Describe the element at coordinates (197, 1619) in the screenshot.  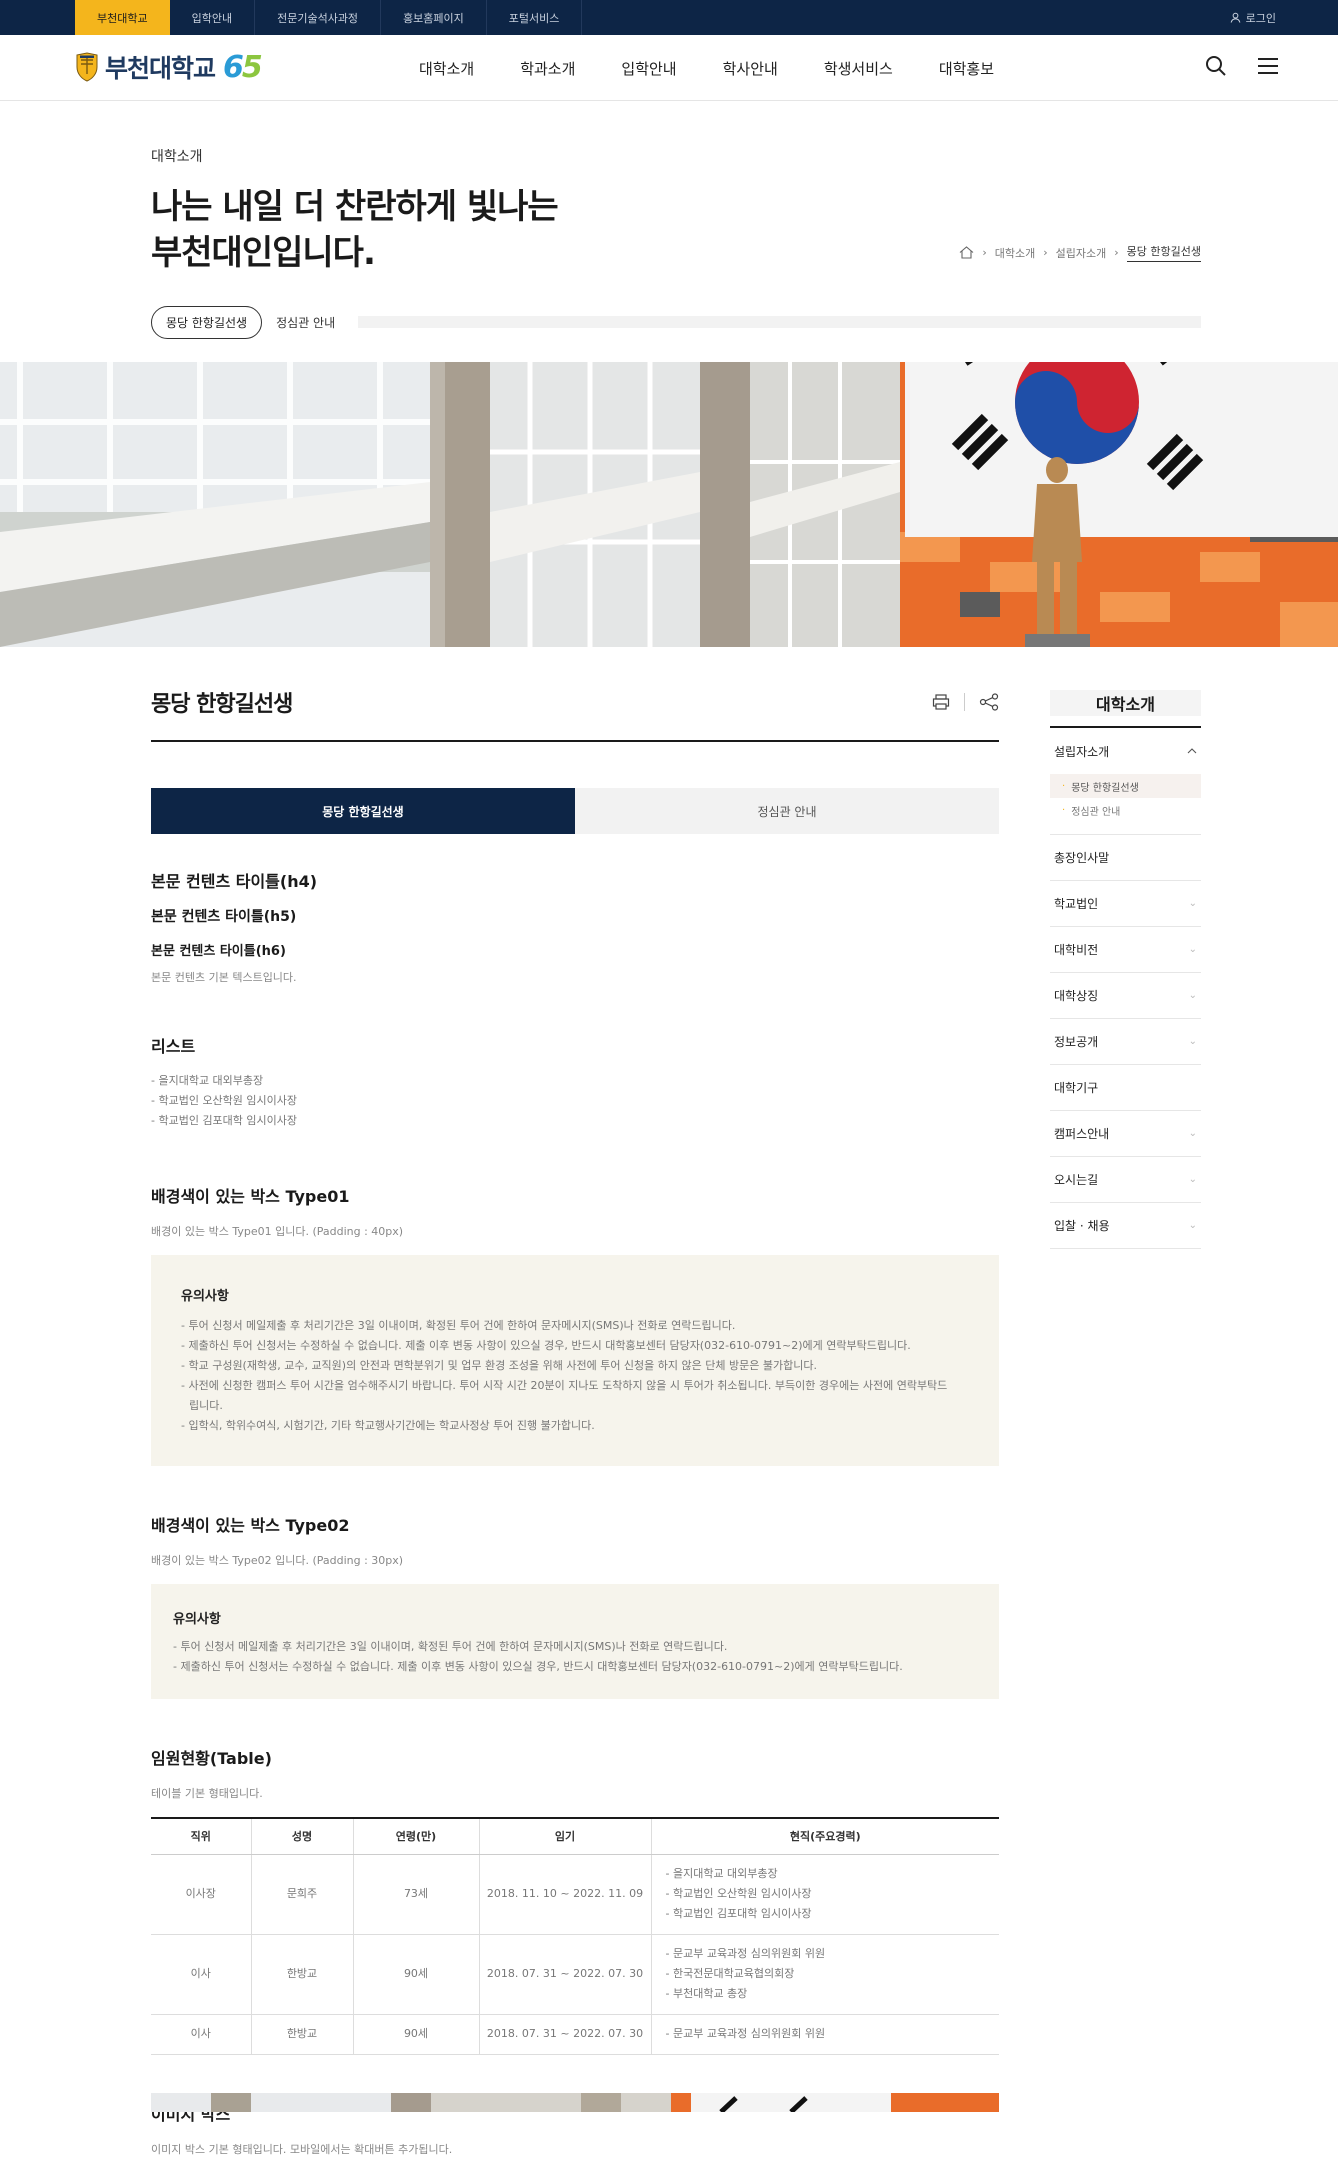
I see `box2-heading: 유의사항` at that location.